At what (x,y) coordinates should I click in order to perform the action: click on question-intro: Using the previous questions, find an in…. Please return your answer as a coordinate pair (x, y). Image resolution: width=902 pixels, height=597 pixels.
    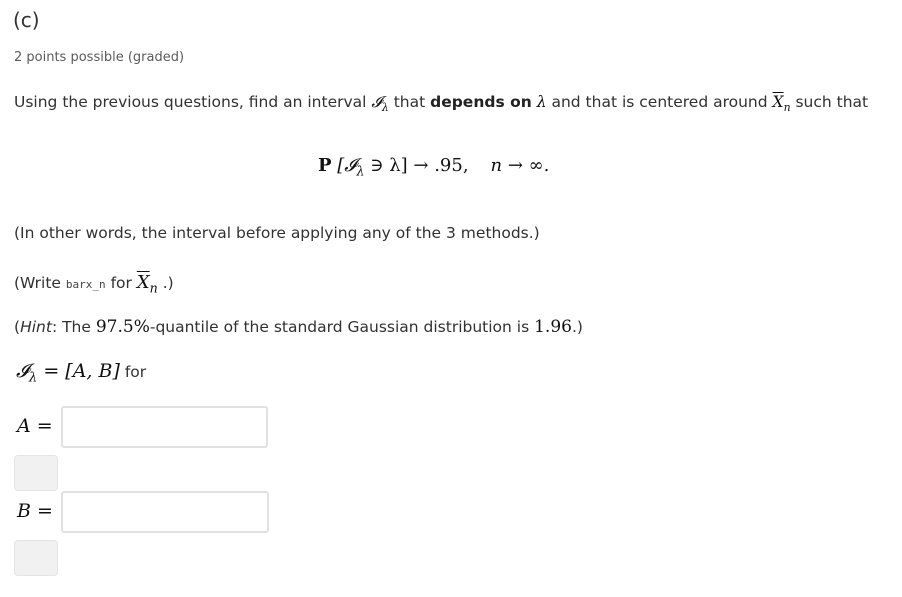
    Looking at the image, I should click on (193, 102).